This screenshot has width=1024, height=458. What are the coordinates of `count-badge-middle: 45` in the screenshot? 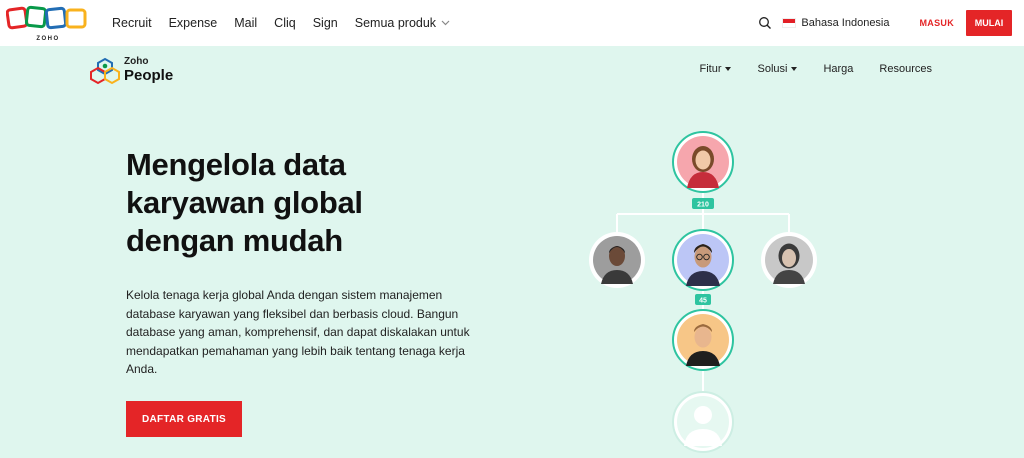 It's located at (703, 299).